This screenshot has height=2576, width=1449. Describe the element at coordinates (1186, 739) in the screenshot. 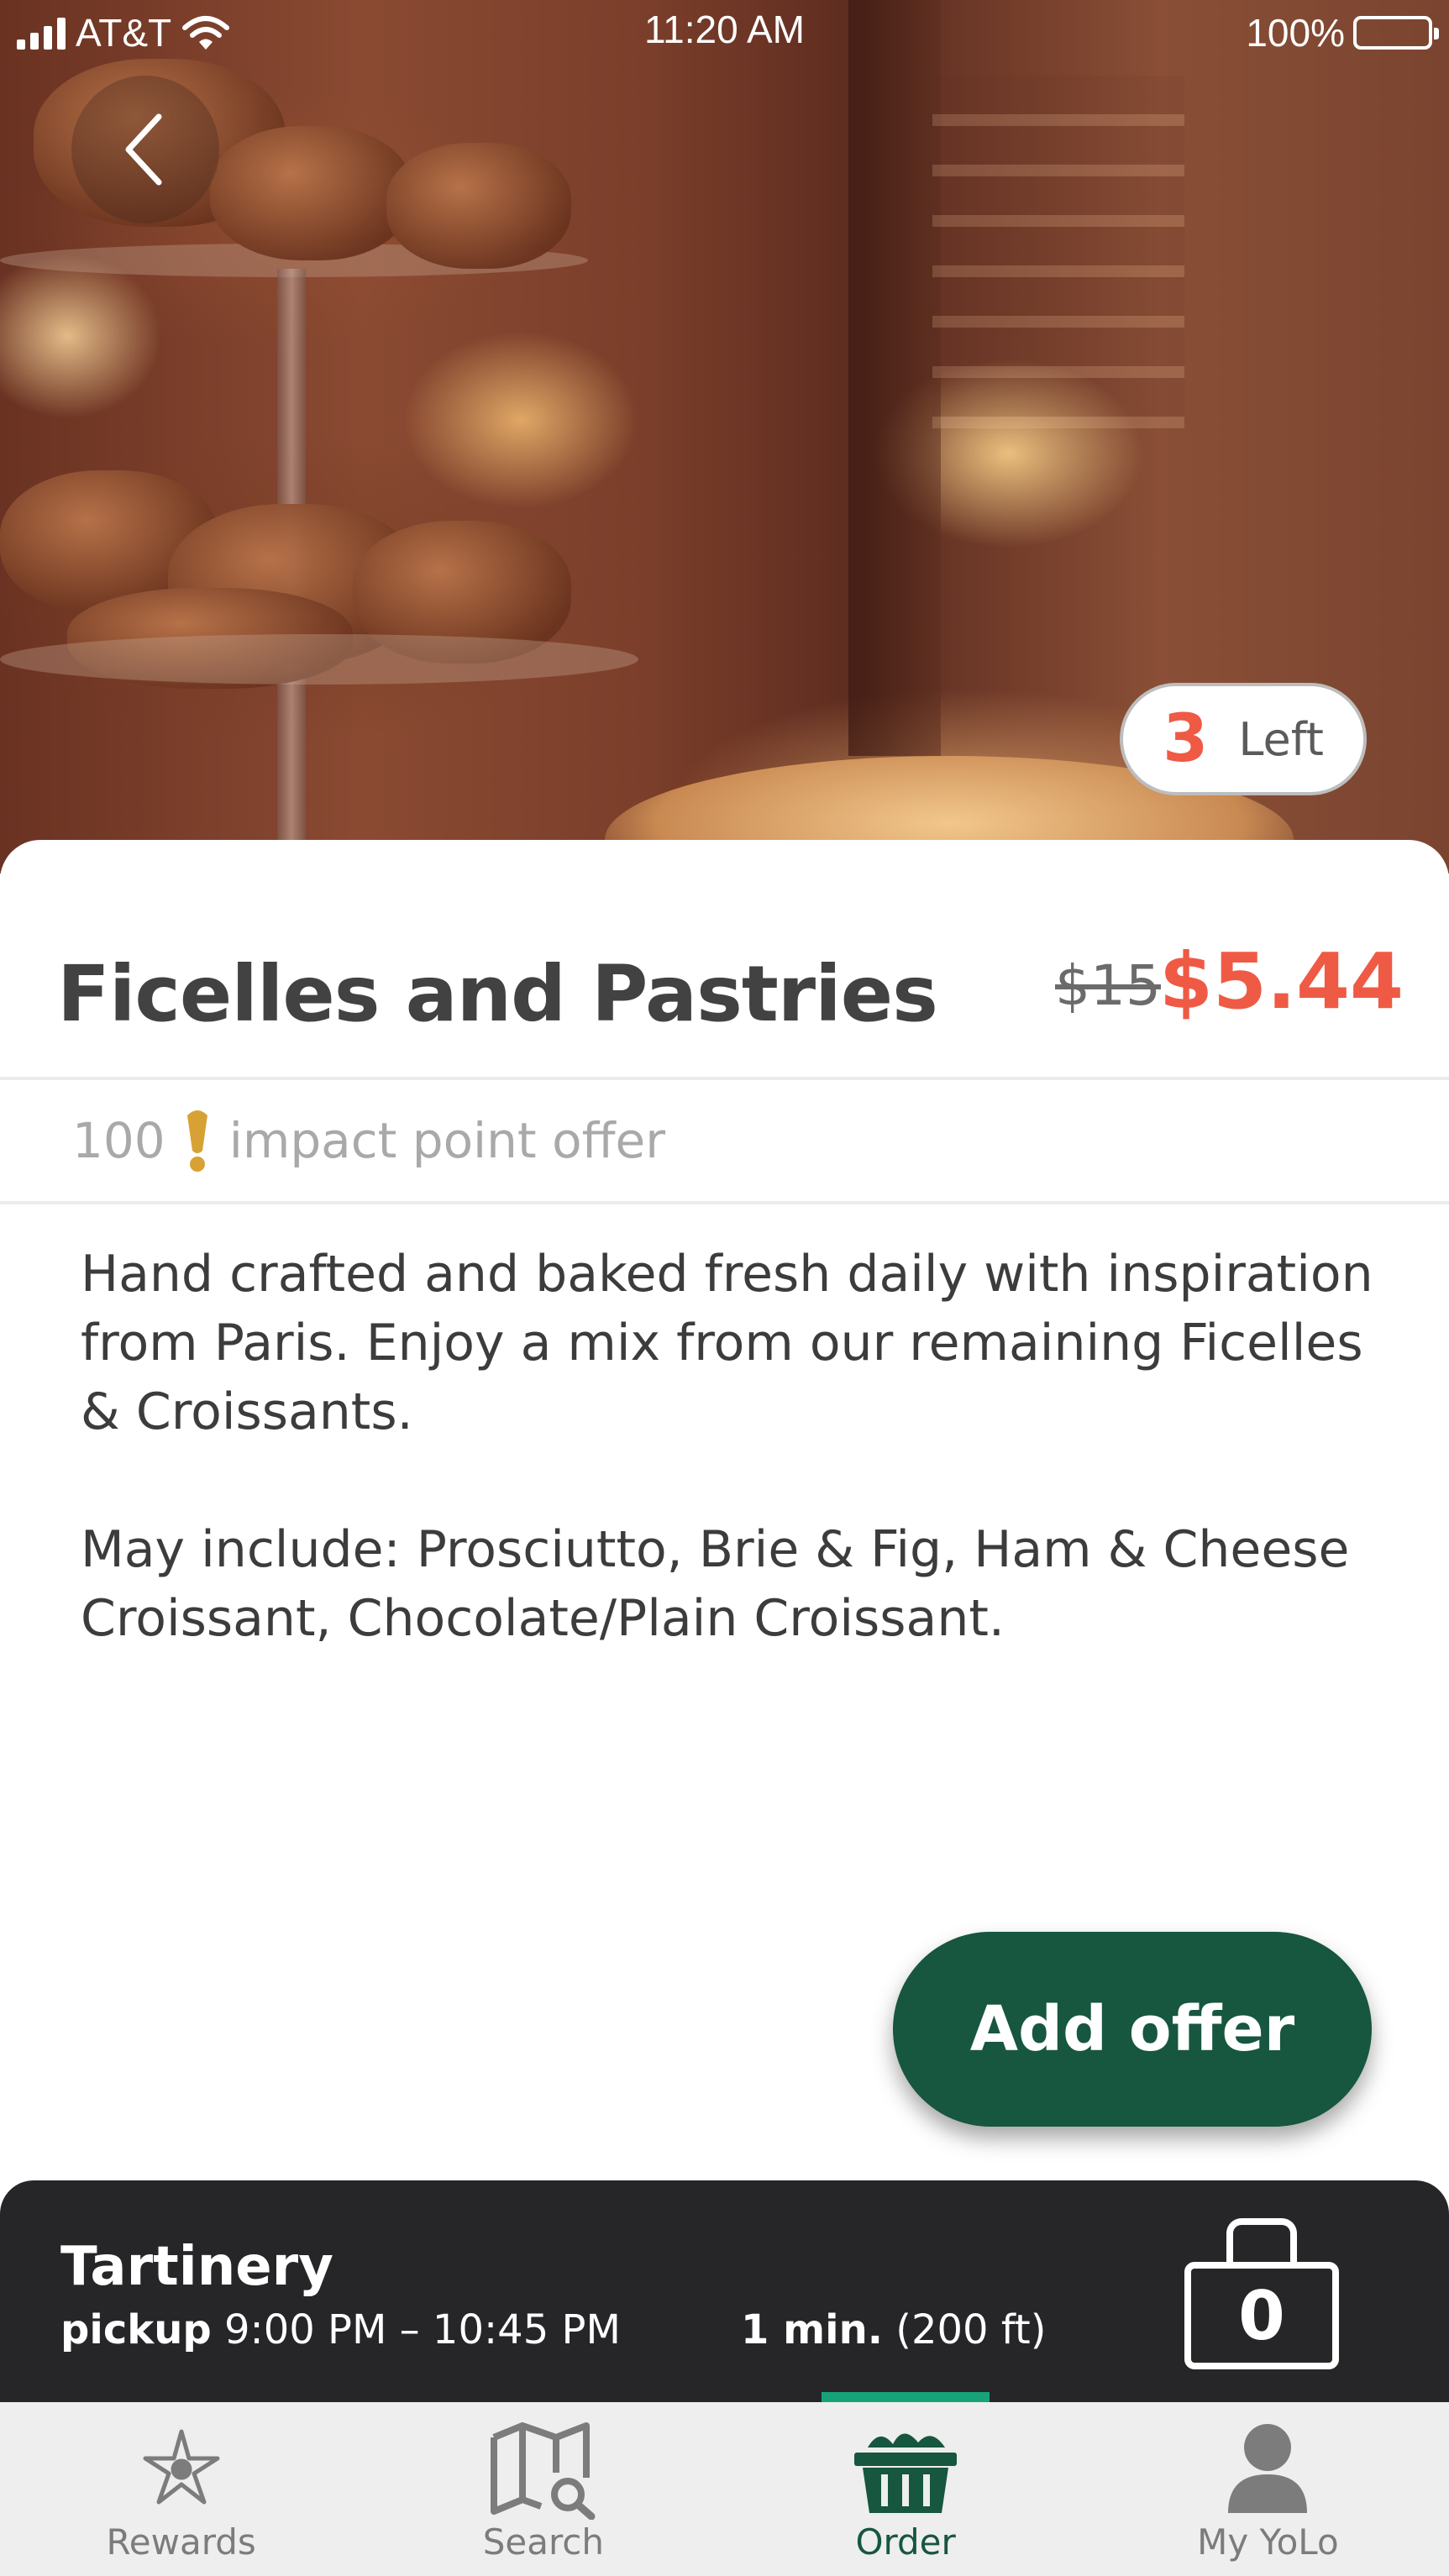

I see `remaining-count: 3` at that location.